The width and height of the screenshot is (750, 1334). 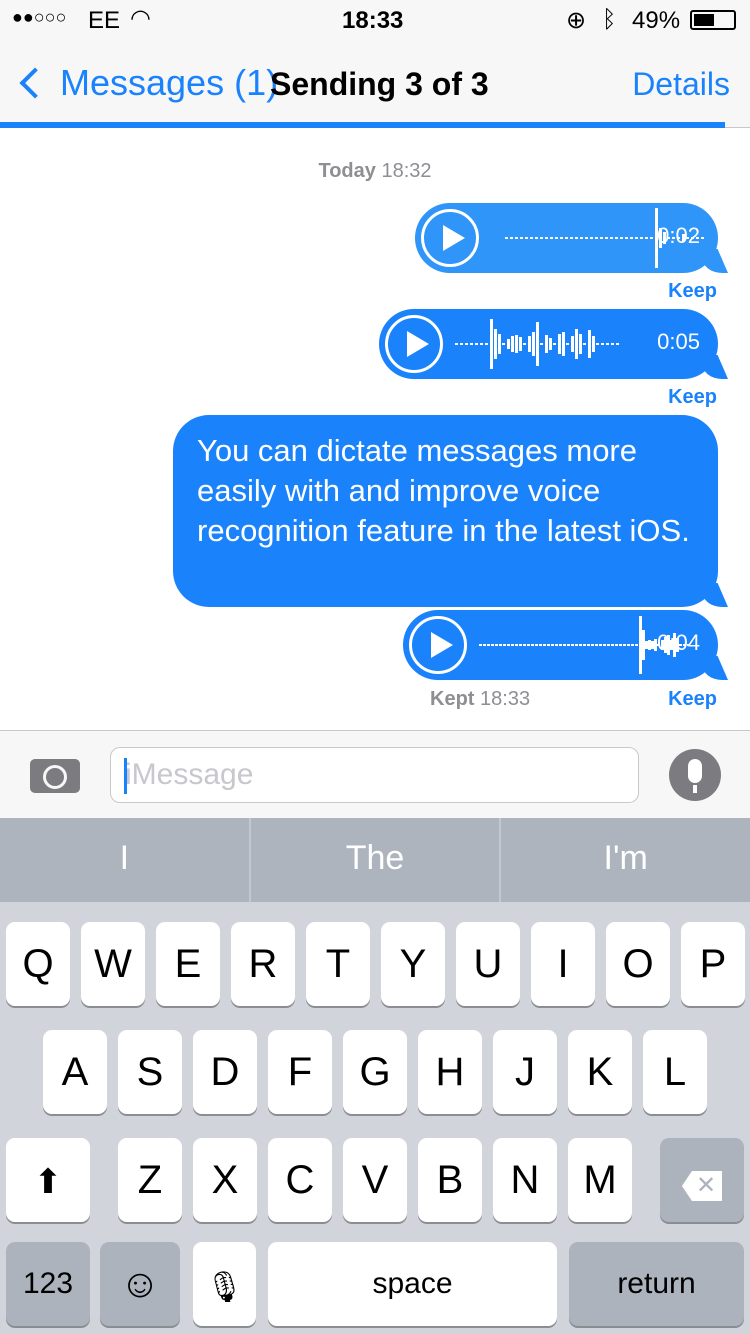 What do you see at coordinates (638, 964) in the screenshot?
I see `key-o: O` at bounding box center [638, 964].